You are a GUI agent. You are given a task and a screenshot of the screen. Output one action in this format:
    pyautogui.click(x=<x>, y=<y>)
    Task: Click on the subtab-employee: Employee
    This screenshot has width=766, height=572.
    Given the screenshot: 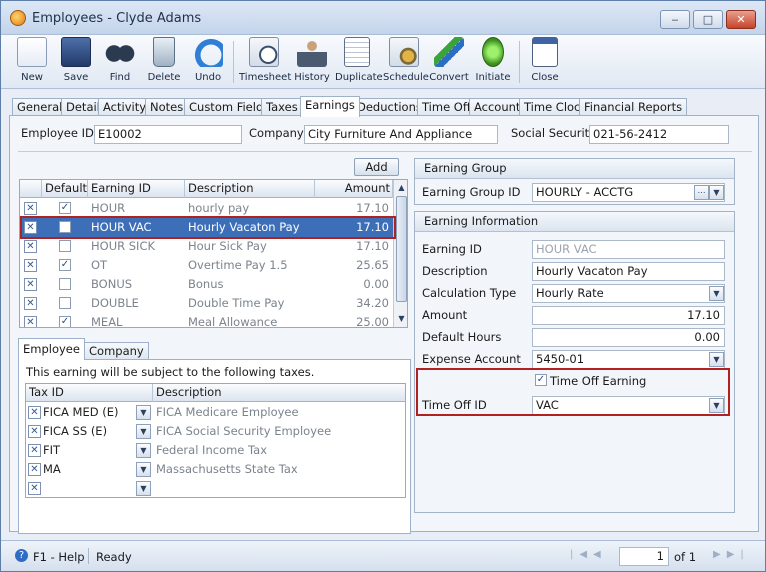 What is the action you would take?
    pyautogui.click(x=51, y=349)
    